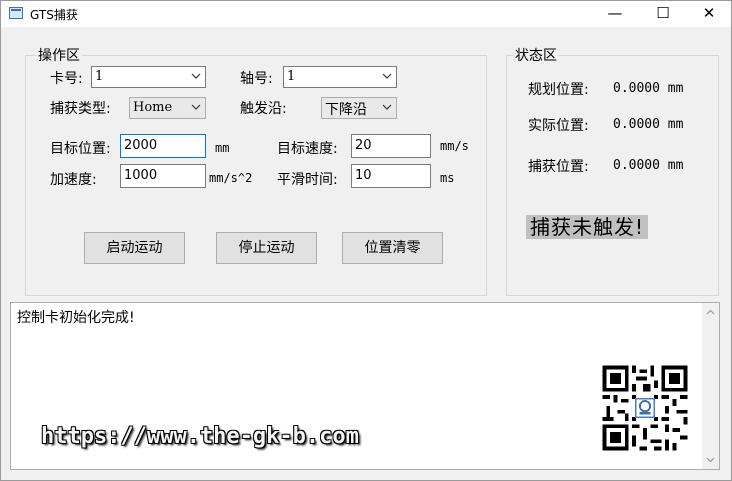 The width and height of the screenshot is (732, 481). Describe the element at coordinates (200, 436) in the screenshot. I see `watermark-url: https://www.the-gk-b.com` at that location.